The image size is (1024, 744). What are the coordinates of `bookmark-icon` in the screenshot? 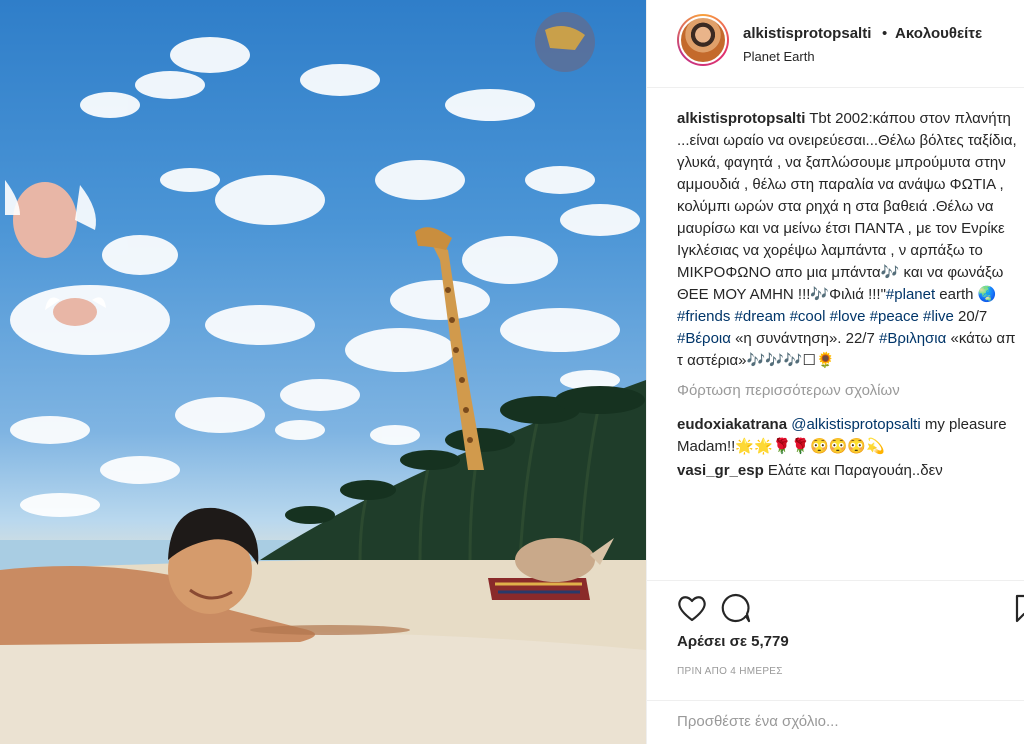 It's located at (1019, 608).